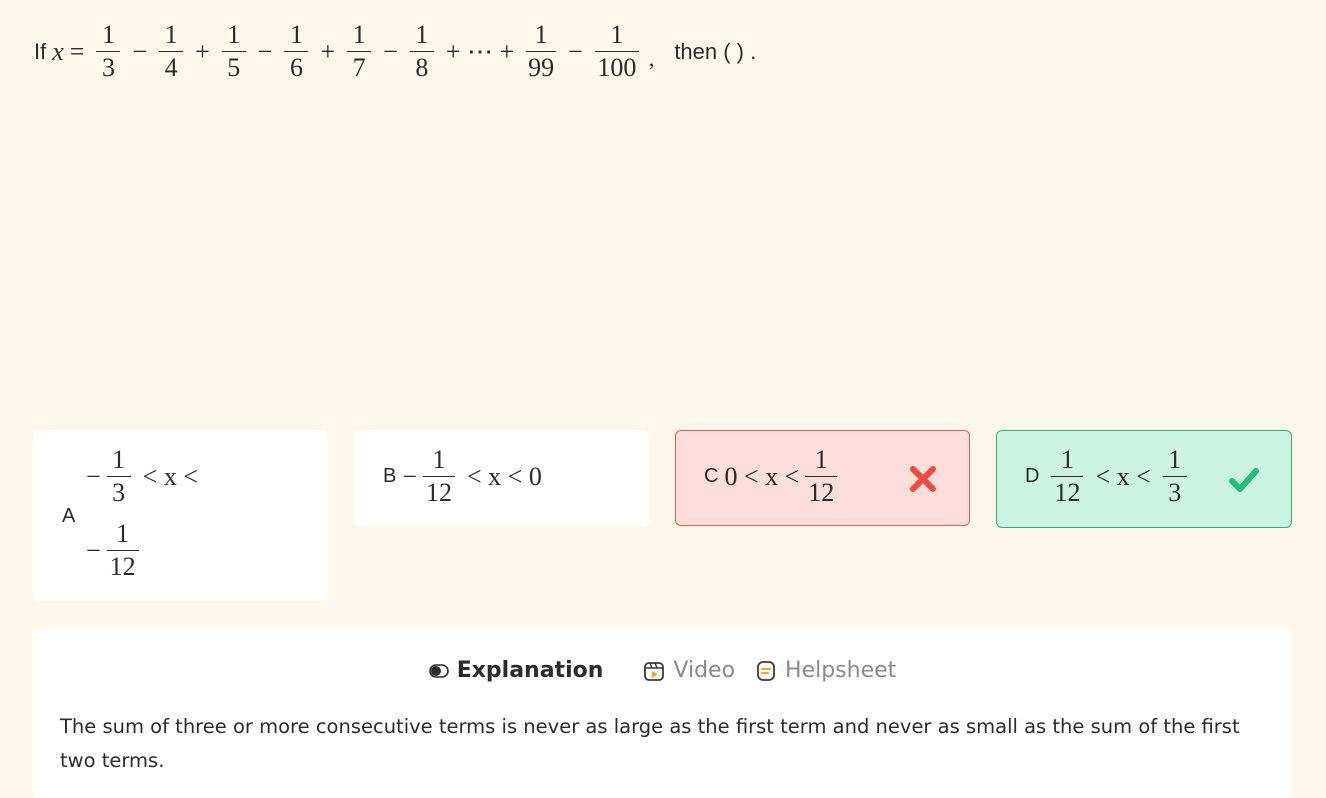 This screenshot has width=1326, height=798. Describe the element at coordinates (1032, 476) in the screenshot. I see `option-letter: D` at that location.